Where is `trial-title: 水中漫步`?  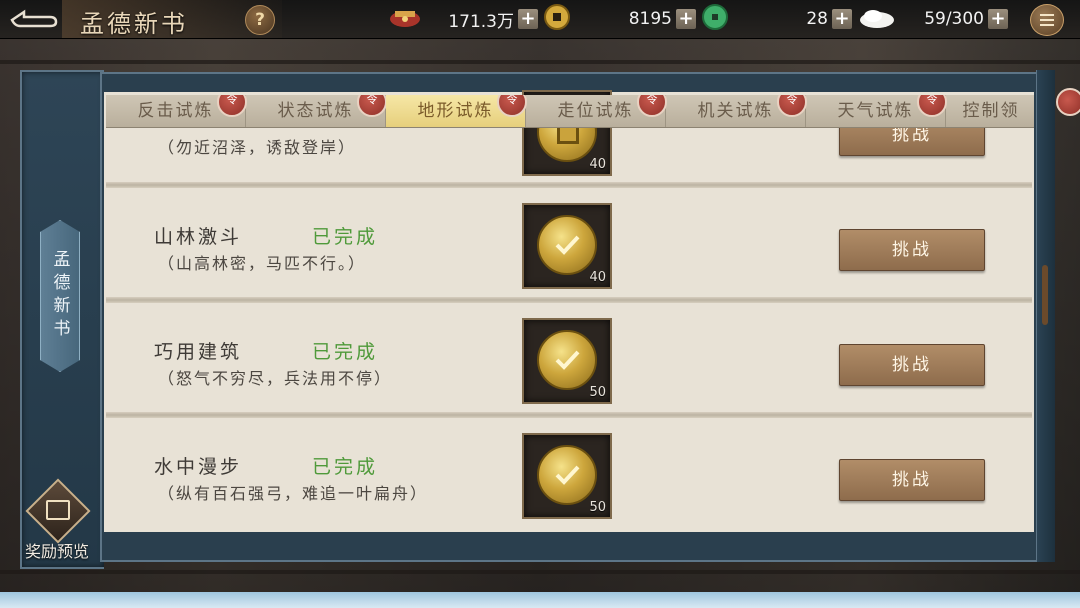 trial-title: 水中漫步 is located at coordinates (198, 467).